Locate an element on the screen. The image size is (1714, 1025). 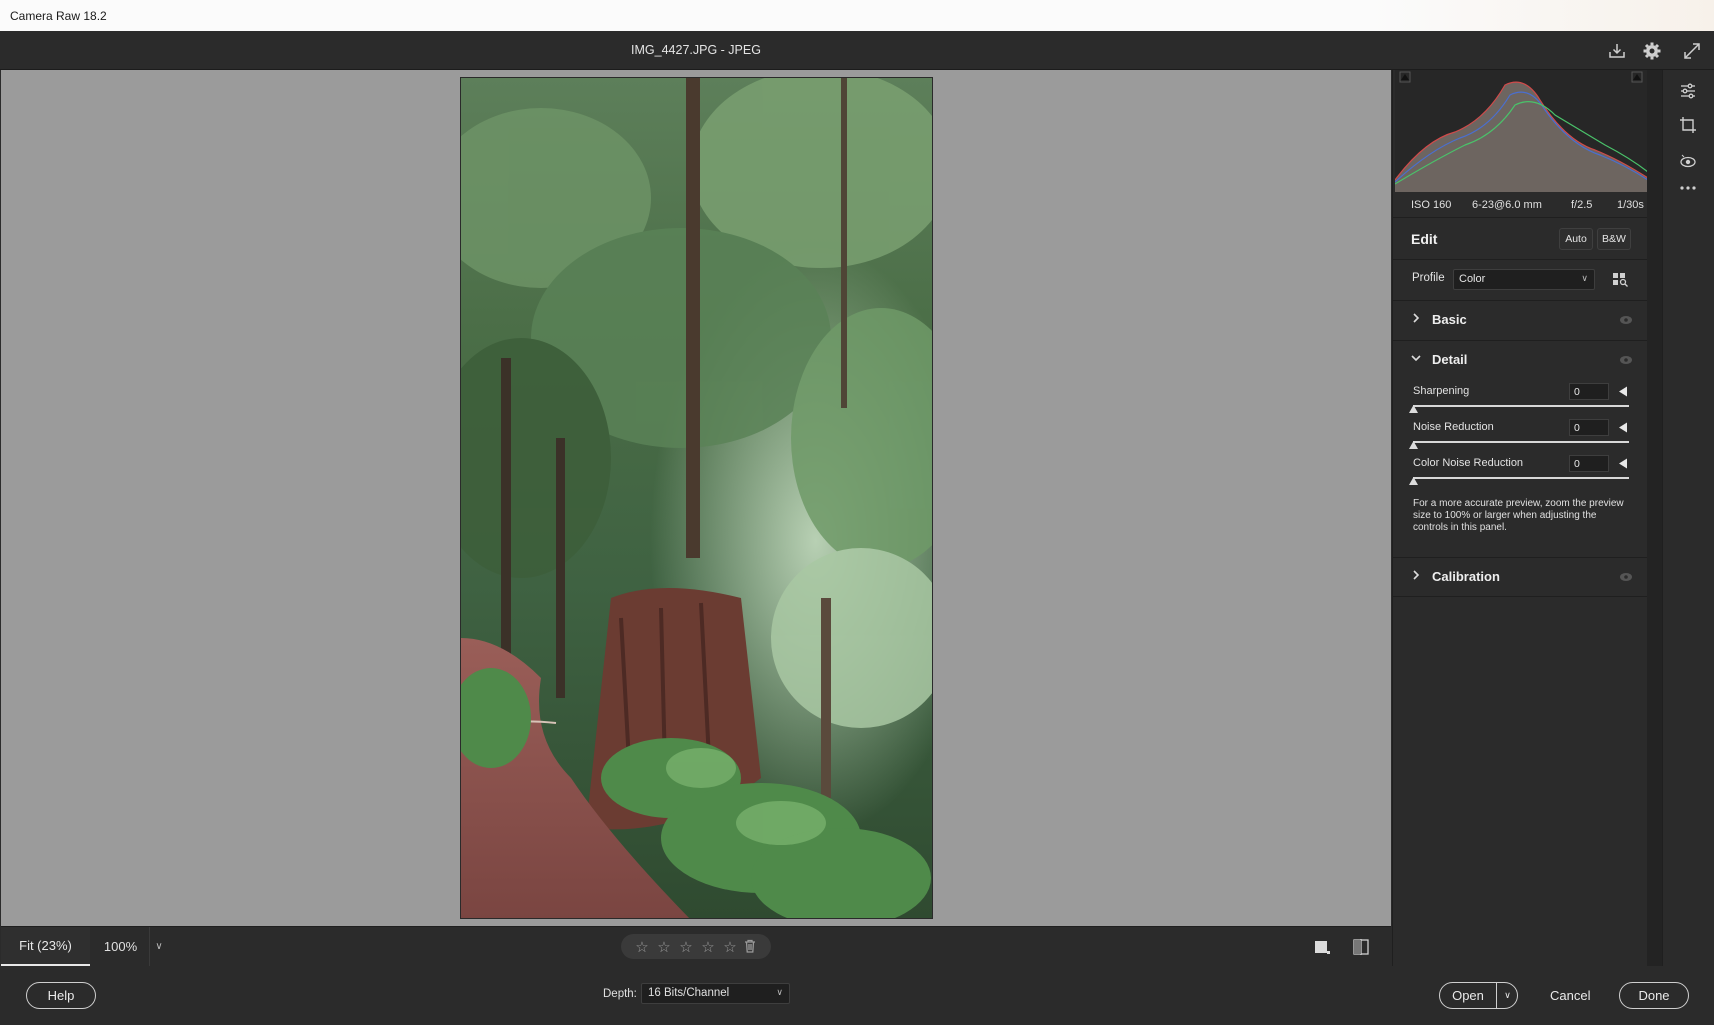
depth-select: 16 Bits/Channel ∨ is located at coordinates (715, 993).